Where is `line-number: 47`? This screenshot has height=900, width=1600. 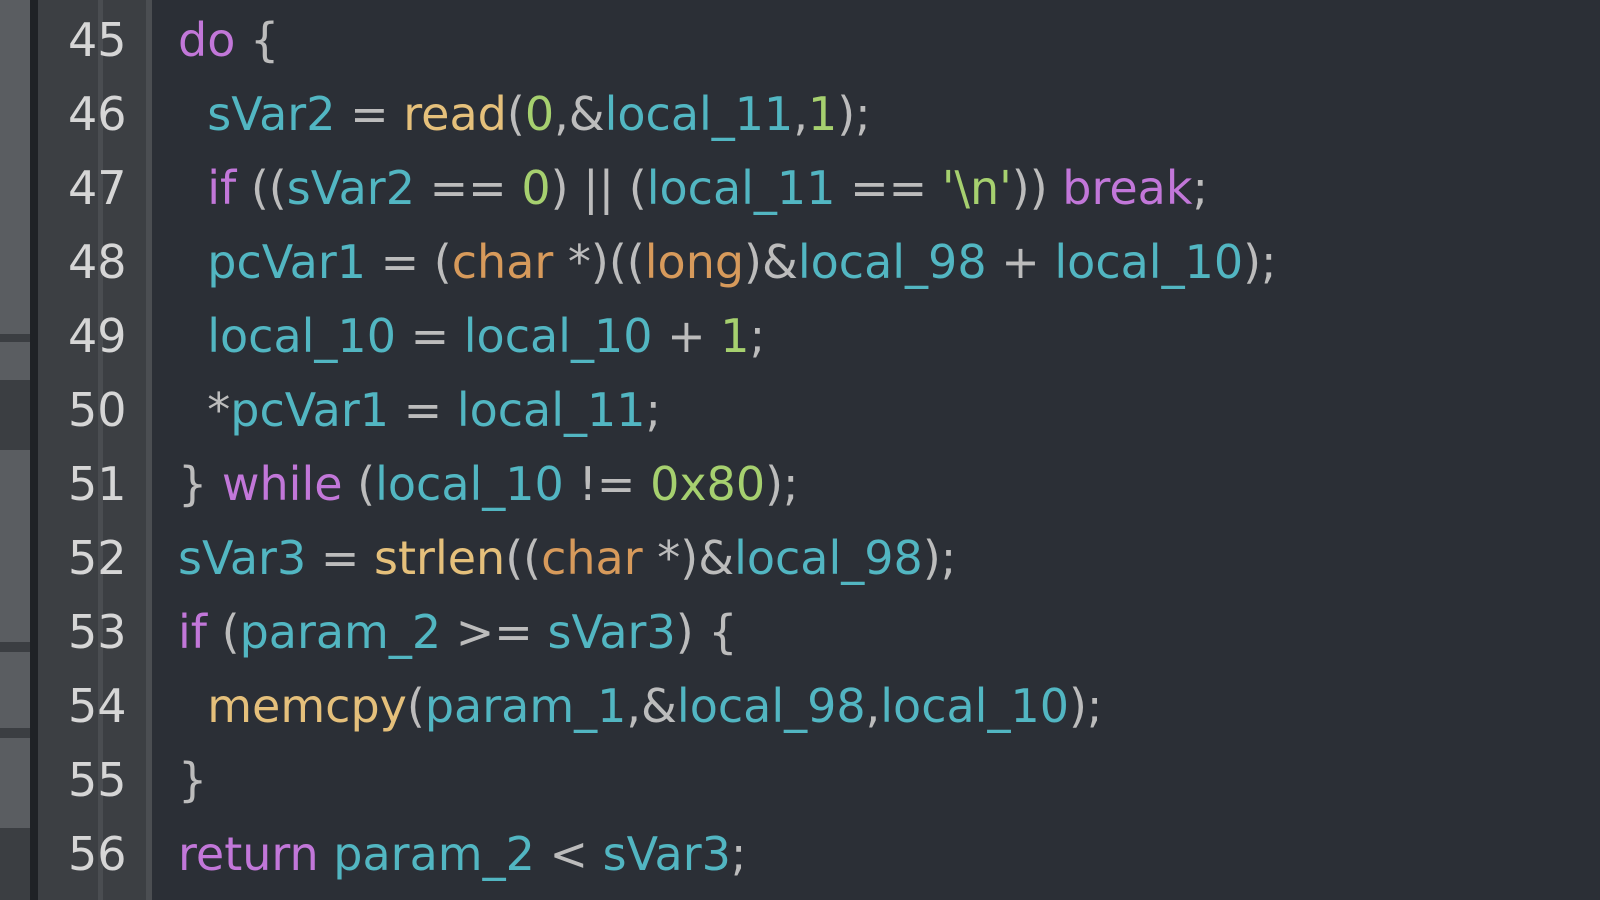 line-number: 47 is located at coordinates (97, 188).